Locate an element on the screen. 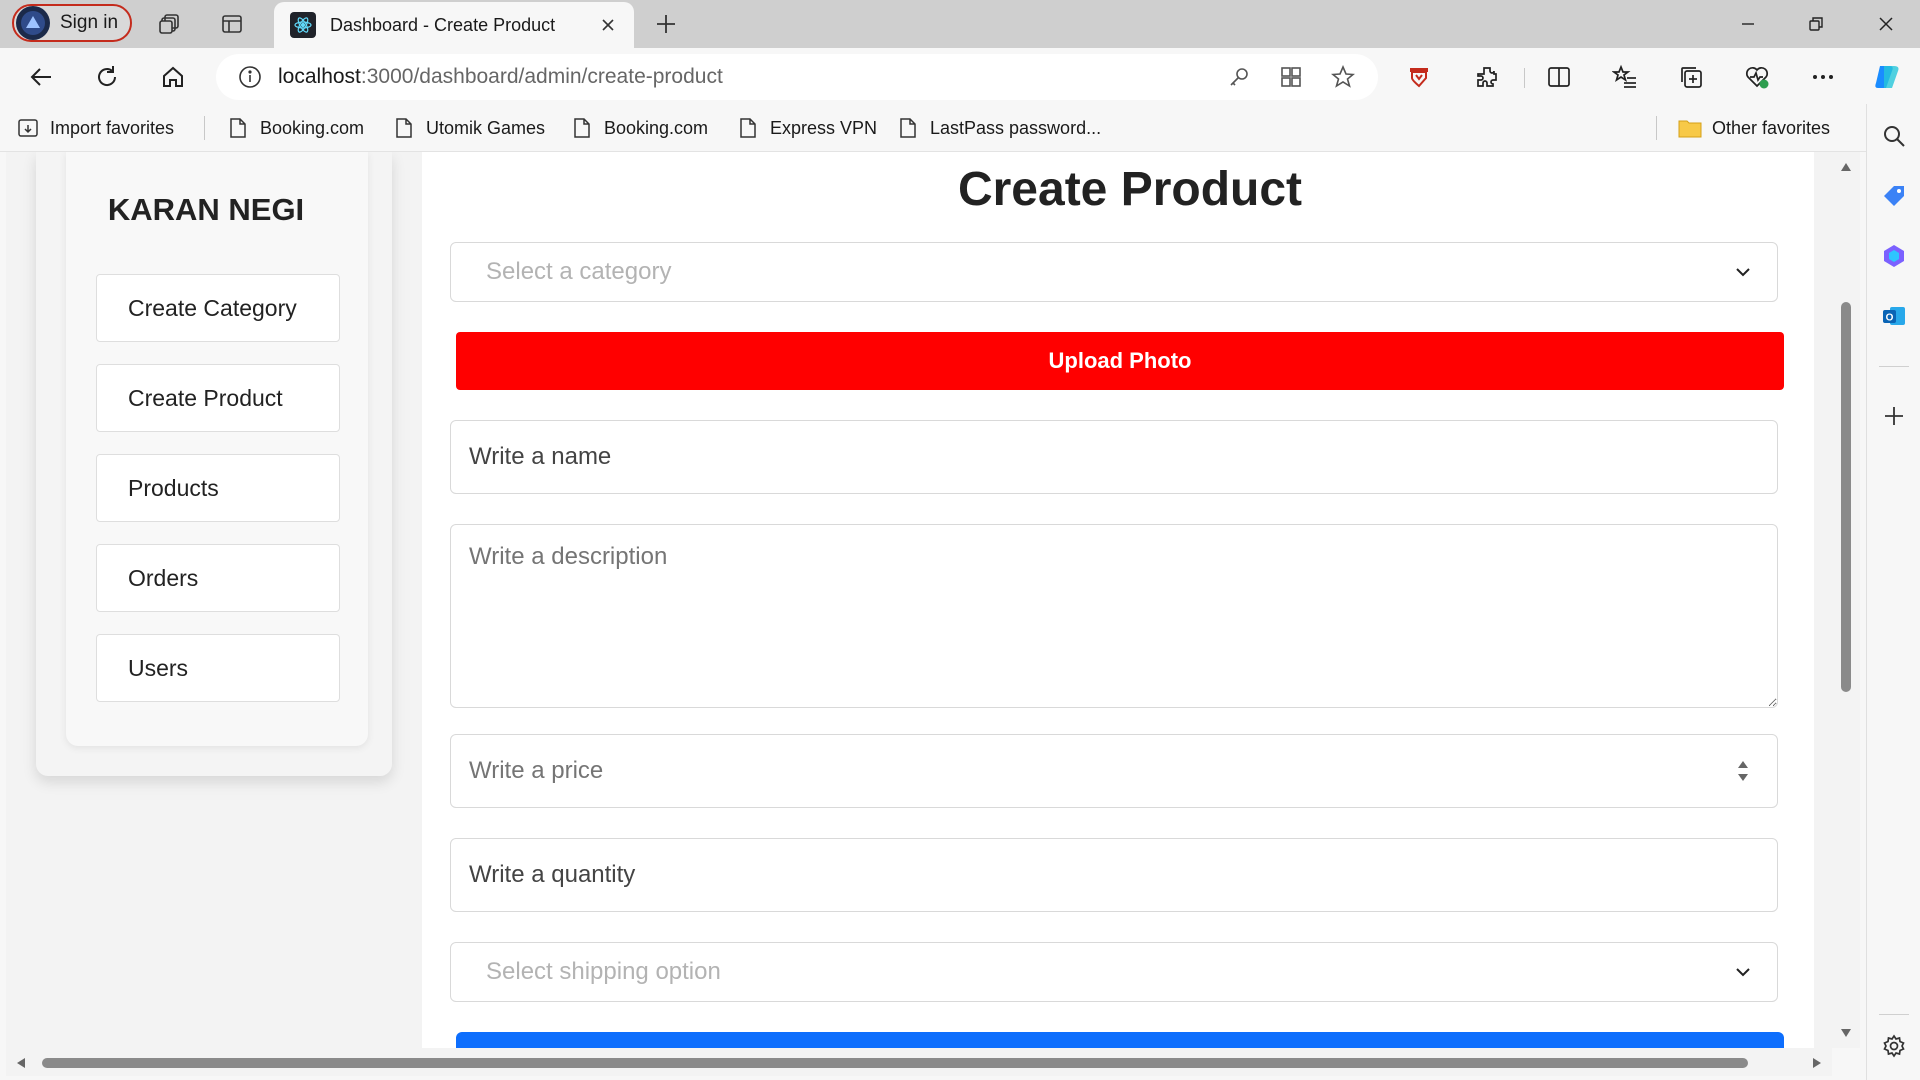 This screenshot has height=1080, width=1920. close-tab-icon is located at coordinates (608, 25).